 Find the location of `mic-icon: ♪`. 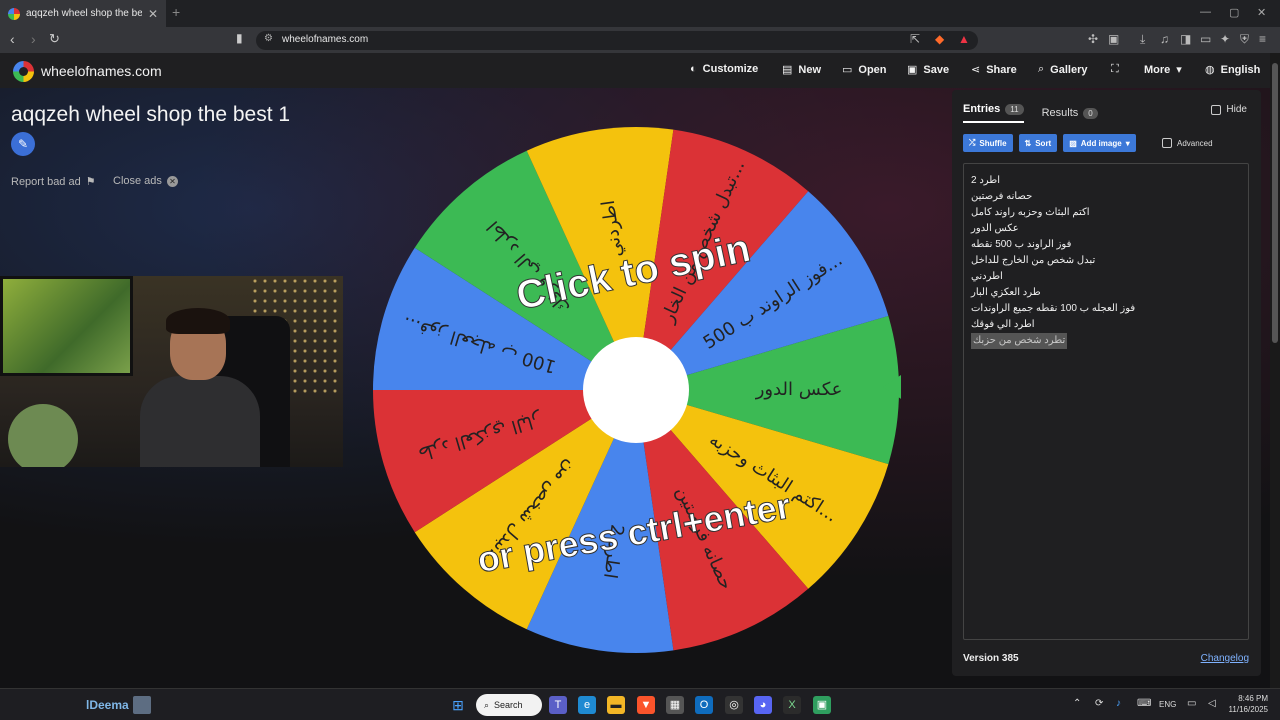

mic-icon: ♪ is located at coordinates (1118, 703).